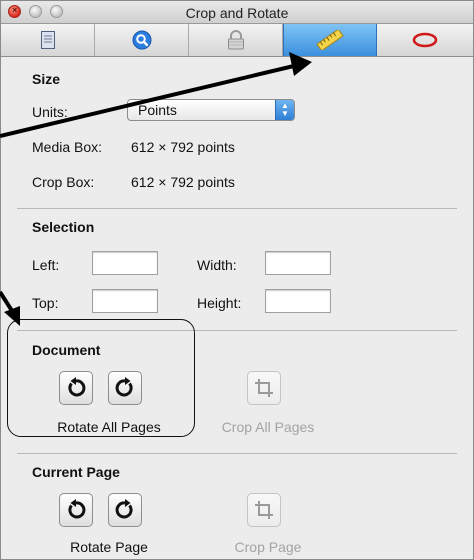  I want to click on rotate-left-icon, so click(77, 509).